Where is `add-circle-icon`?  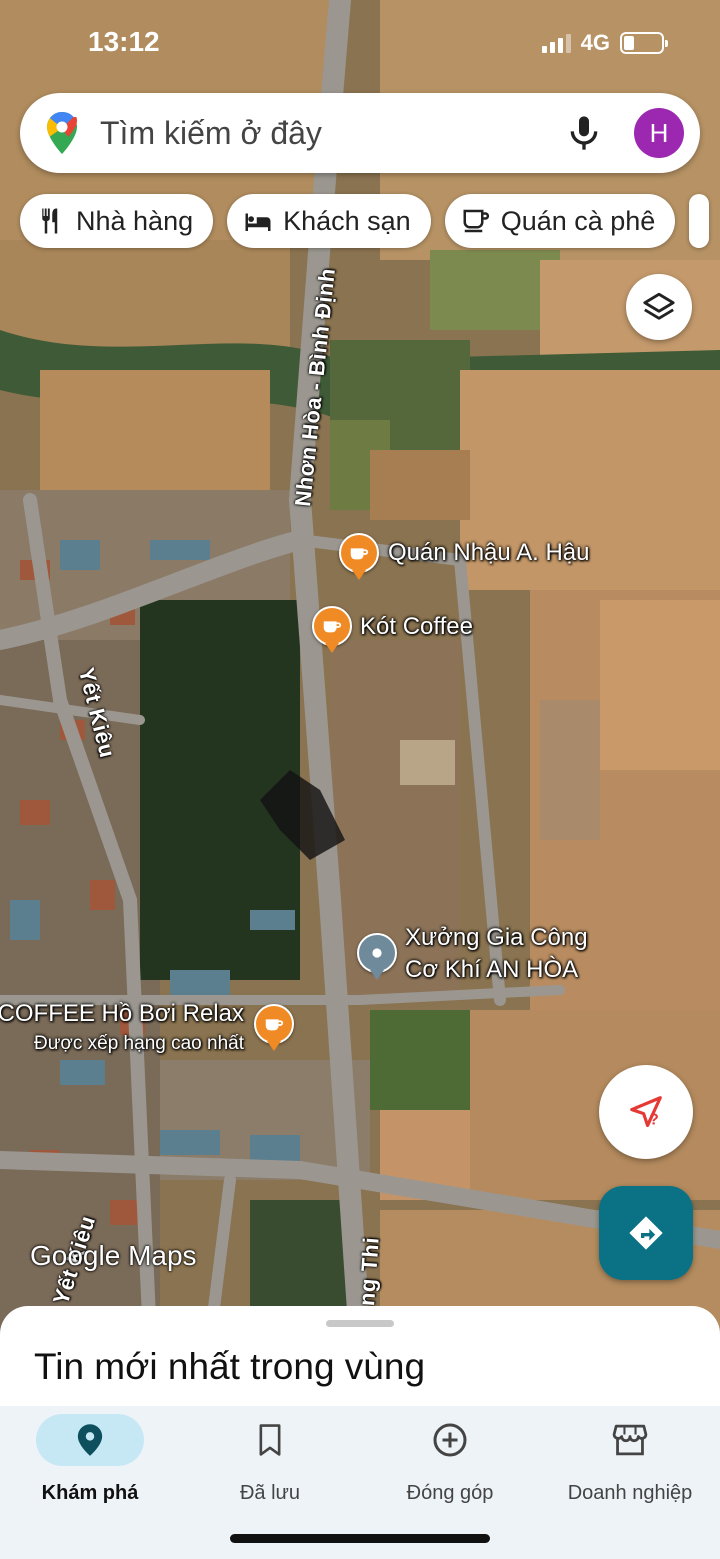
add-circle-icon is located at coordinates (450, 1440).